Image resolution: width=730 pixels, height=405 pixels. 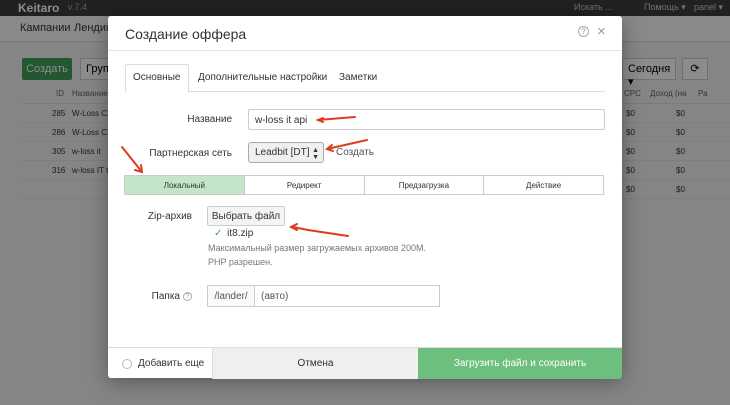 What do you see at coordinates (262, 77) in the screenshot?
I see `tab-advanced-settings: Дополнительные настройки` at bounding box center [262, 77].